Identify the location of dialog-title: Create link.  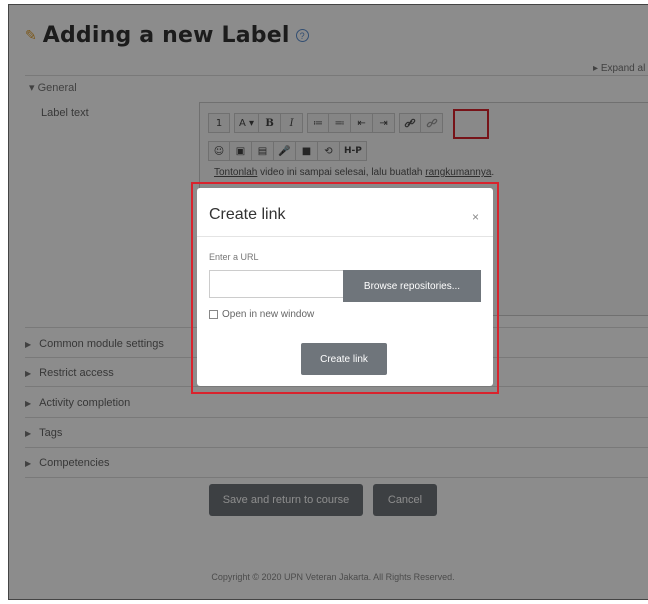
(247, 214).